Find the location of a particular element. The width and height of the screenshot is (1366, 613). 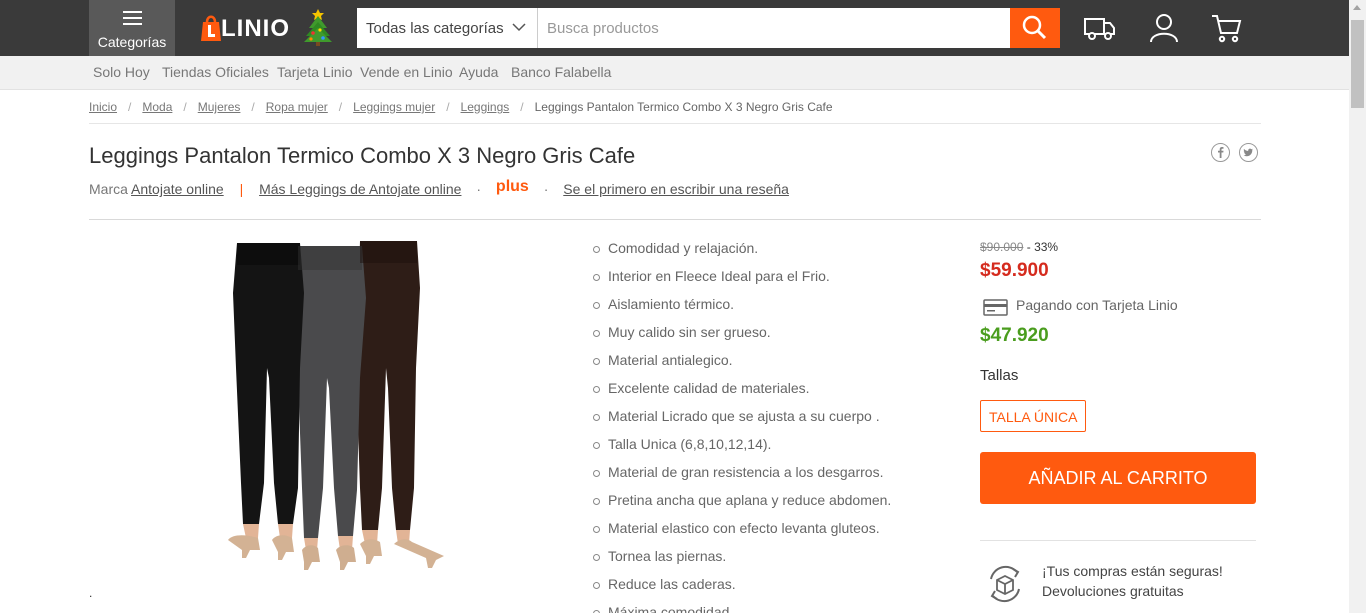

bag-icon is located at coordinates (211, 28).